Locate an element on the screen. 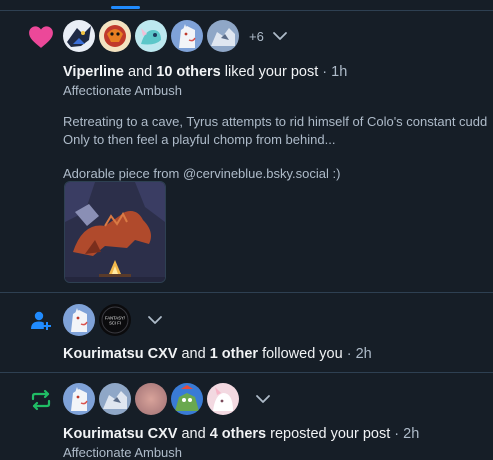 The width and height of the screenshot is (493, 460). more-likers-count: +6 is located at coordinates (256, 36).